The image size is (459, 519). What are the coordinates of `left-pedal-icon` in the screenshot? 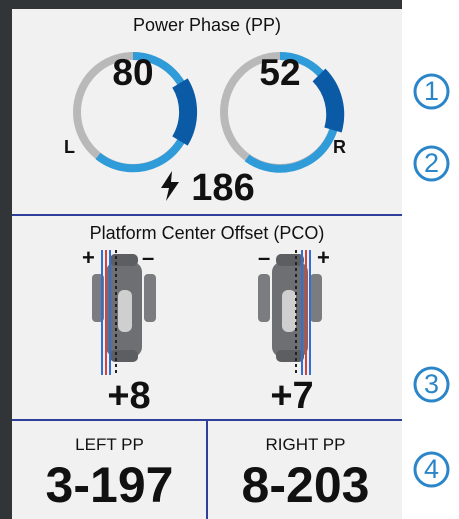 It's located at (124, 312).